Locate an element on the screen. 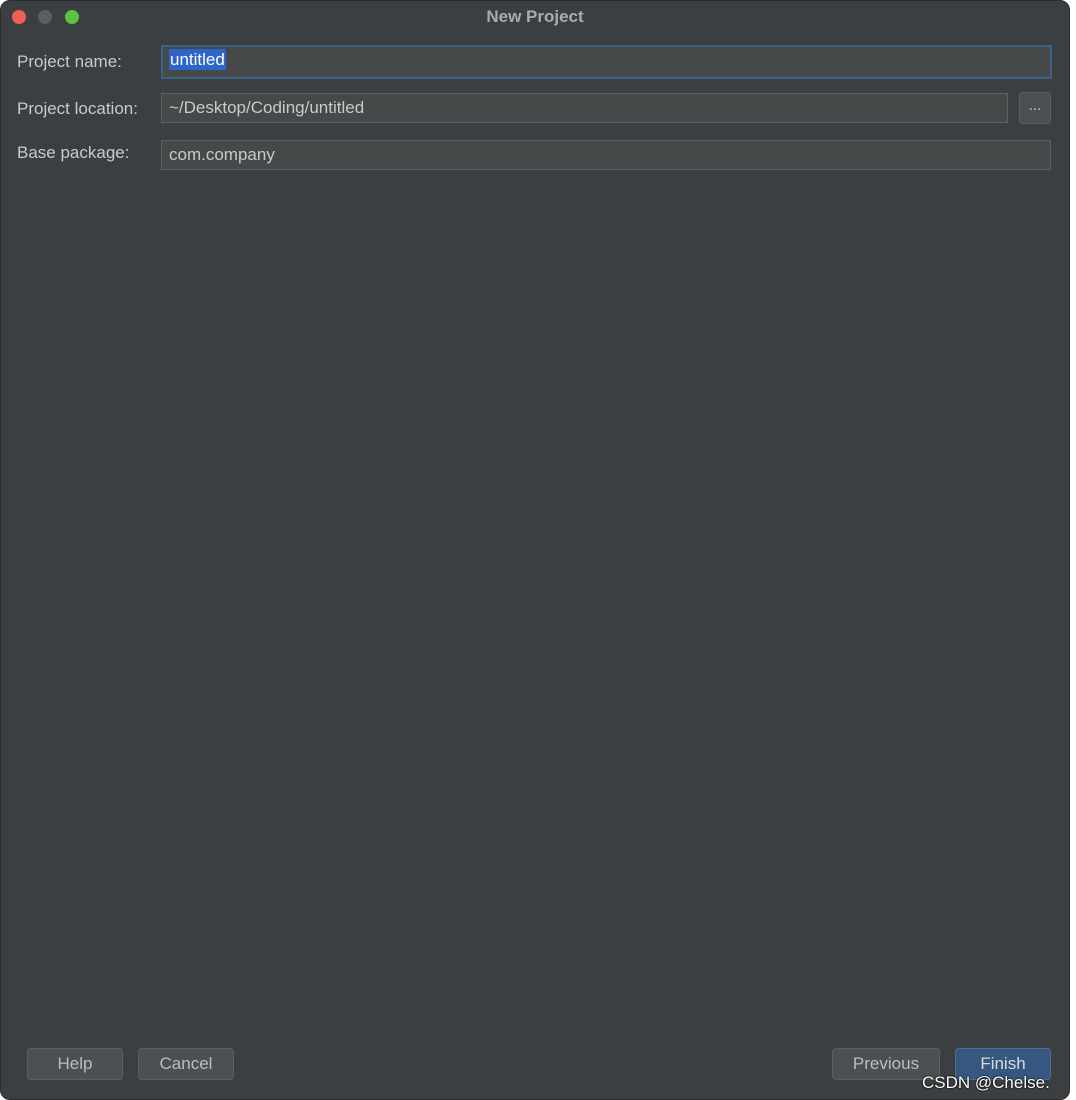 This screenshot has width=1076, height=1100. base-package-field: com.company is located at coordinates (606, 155).